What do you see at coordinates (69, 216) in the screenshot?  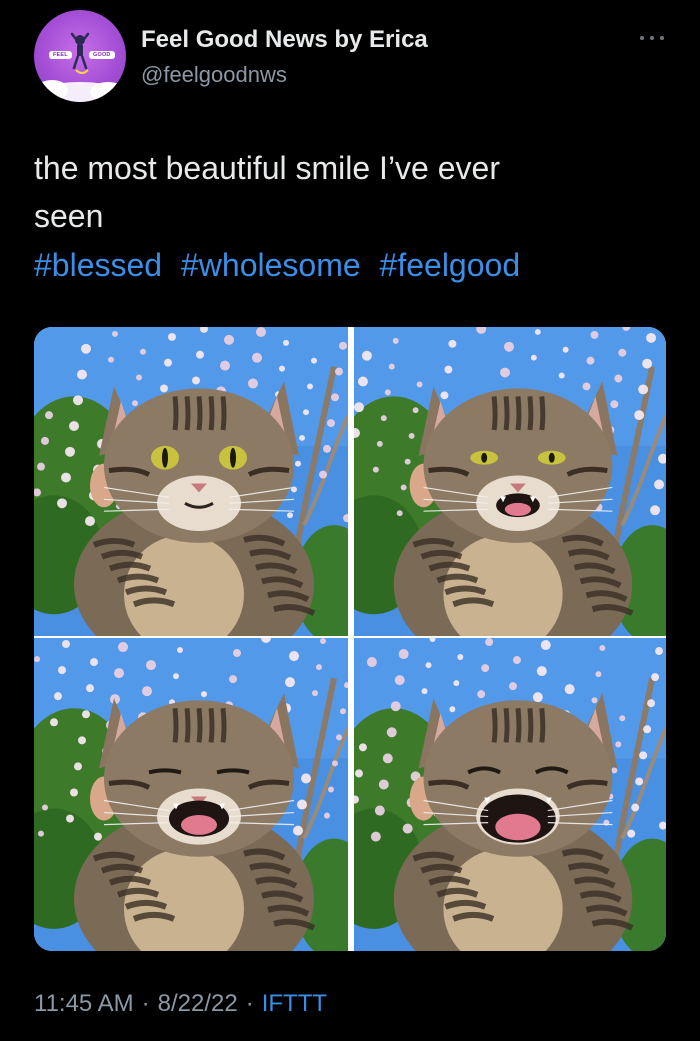 I see `tweet-text-line: seen` at bounding box center [69, 216].